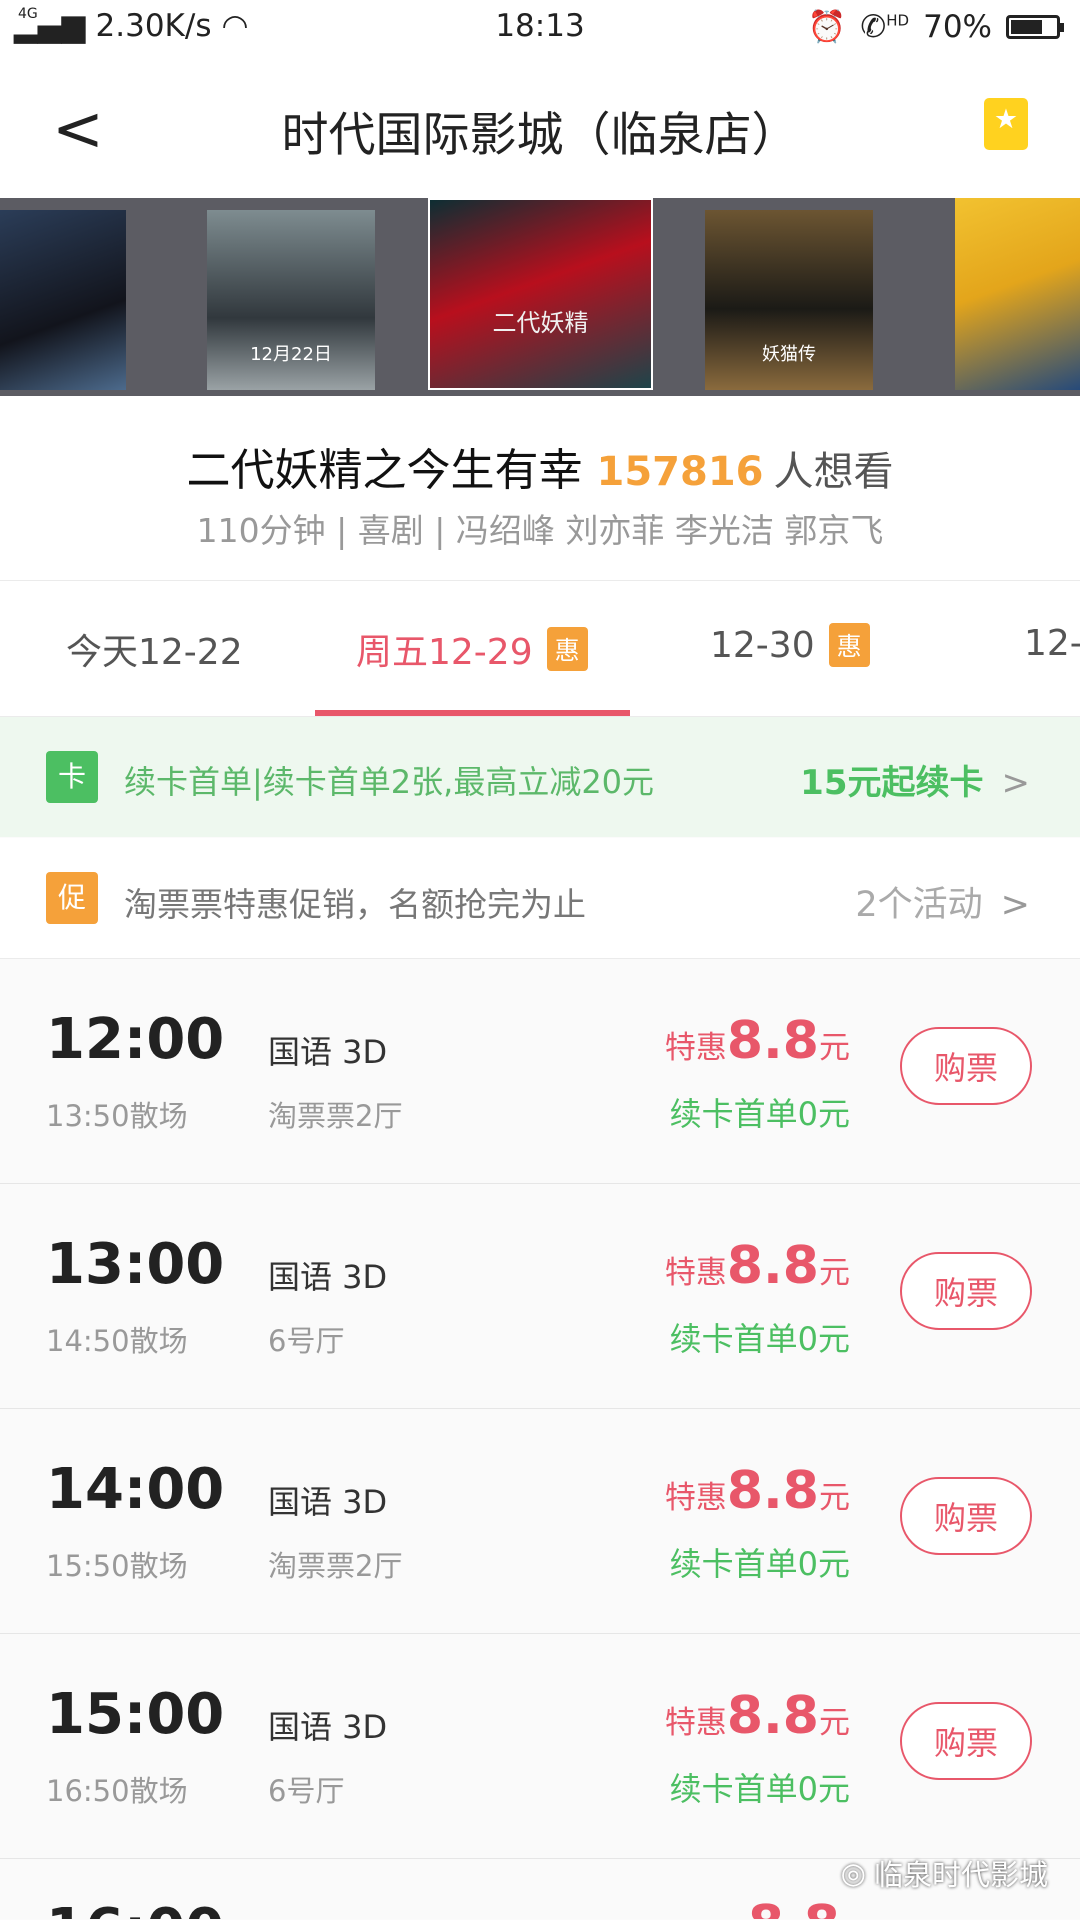  Describe the element at coordinates (135, 1489) in the screenshot. I see `start-time: 14:00` at that location.